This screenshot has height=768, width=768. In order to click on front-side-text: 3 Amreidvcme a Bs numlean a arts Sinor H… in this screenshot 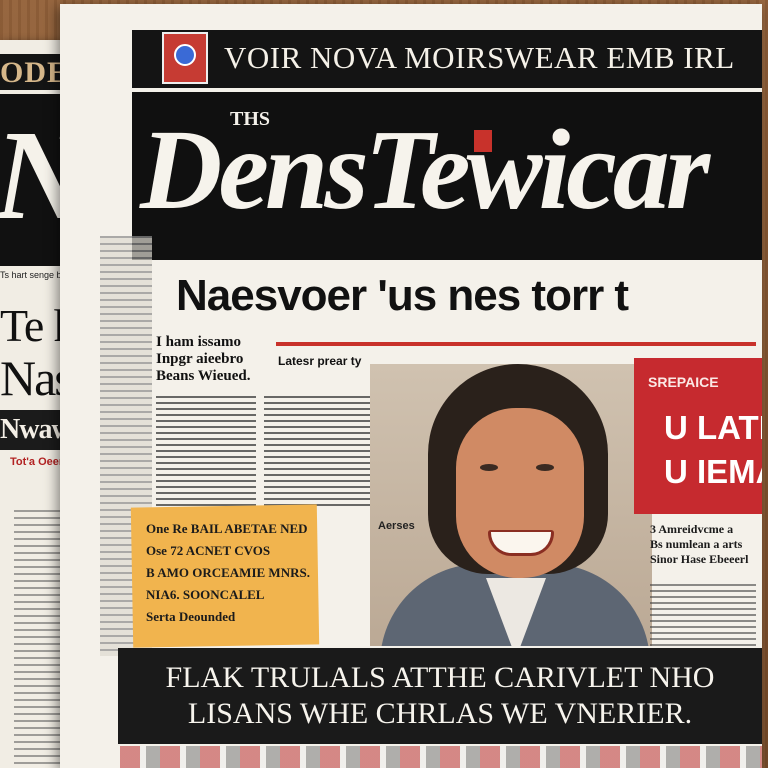, I will do `click(706, 544)`.